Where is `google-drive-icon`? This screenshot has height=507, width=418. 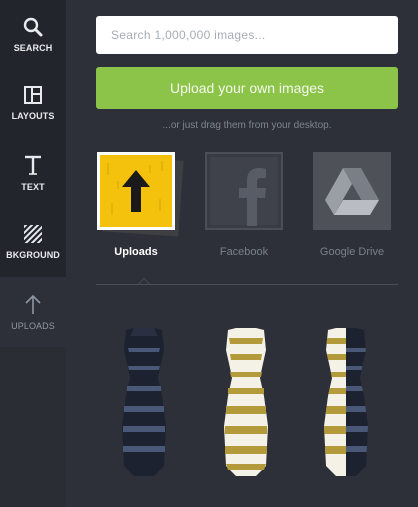 google-drive-icon is located at coordinates (352, 191).